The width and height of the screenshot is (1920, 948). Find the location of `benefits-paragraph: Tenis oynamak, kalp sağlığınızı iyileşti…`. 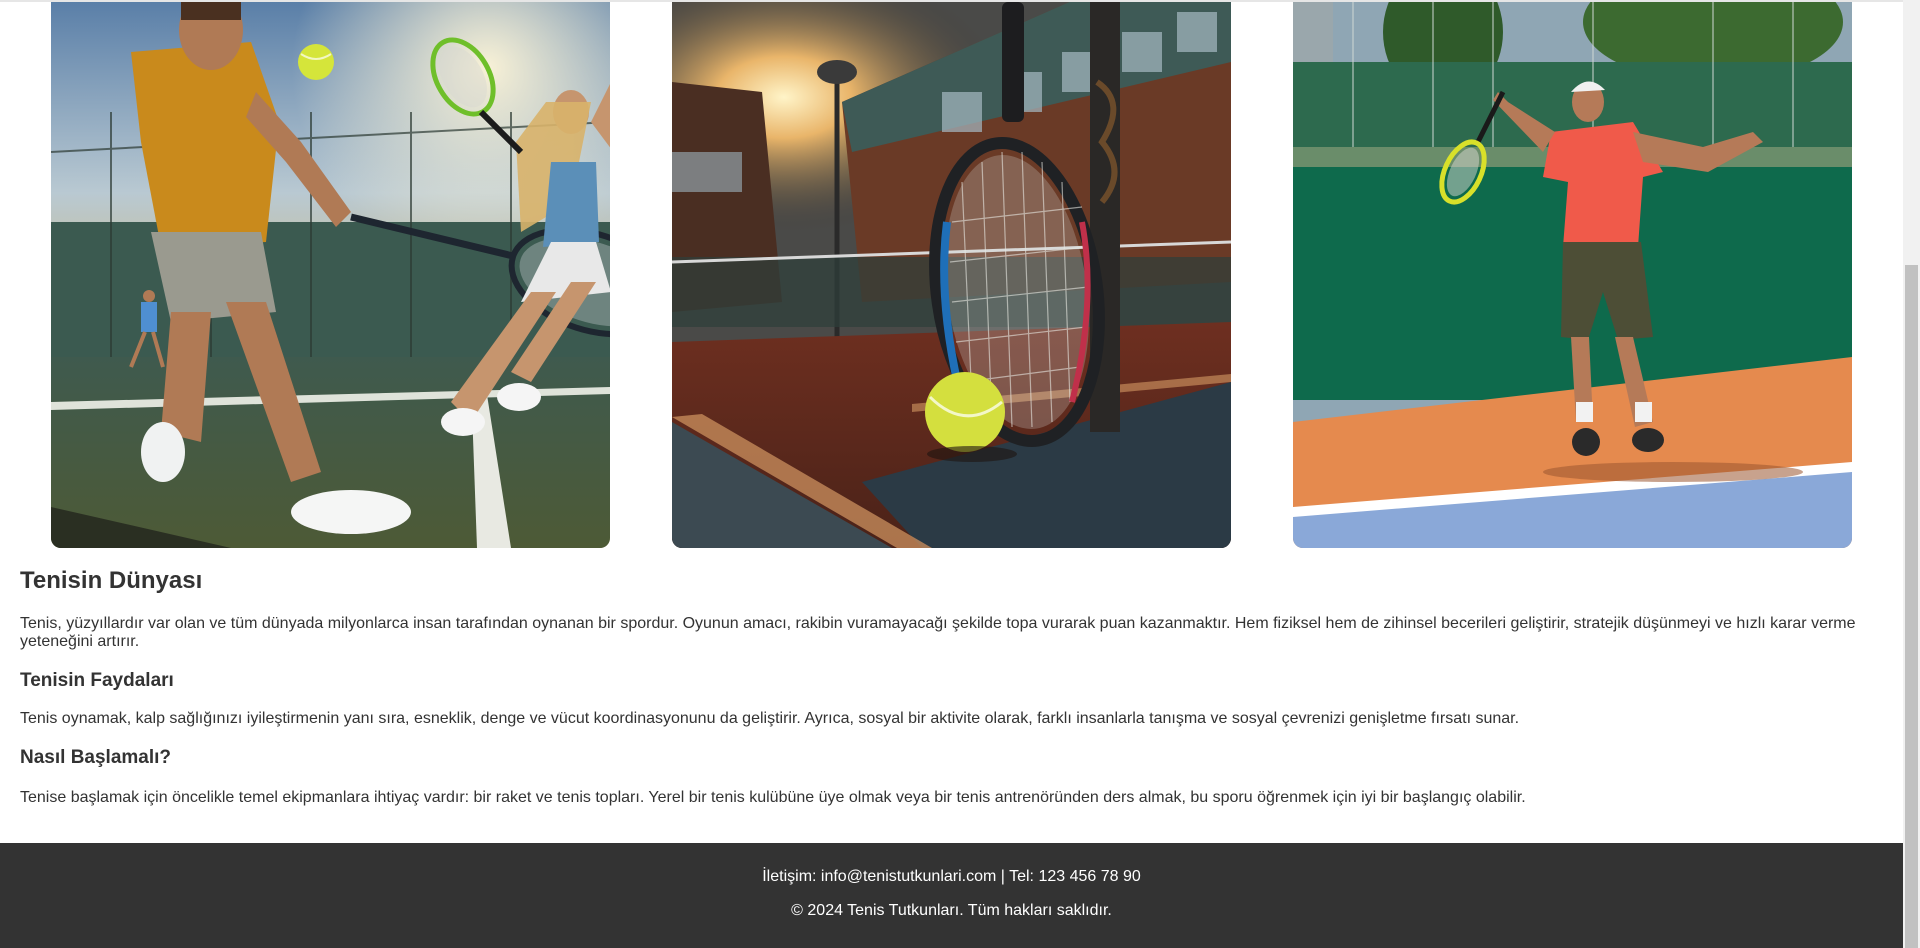

benefits-paragraph: Tenis oynamak, kalp sağlığınızı iyileşti… is located at coordinates (770, 718).